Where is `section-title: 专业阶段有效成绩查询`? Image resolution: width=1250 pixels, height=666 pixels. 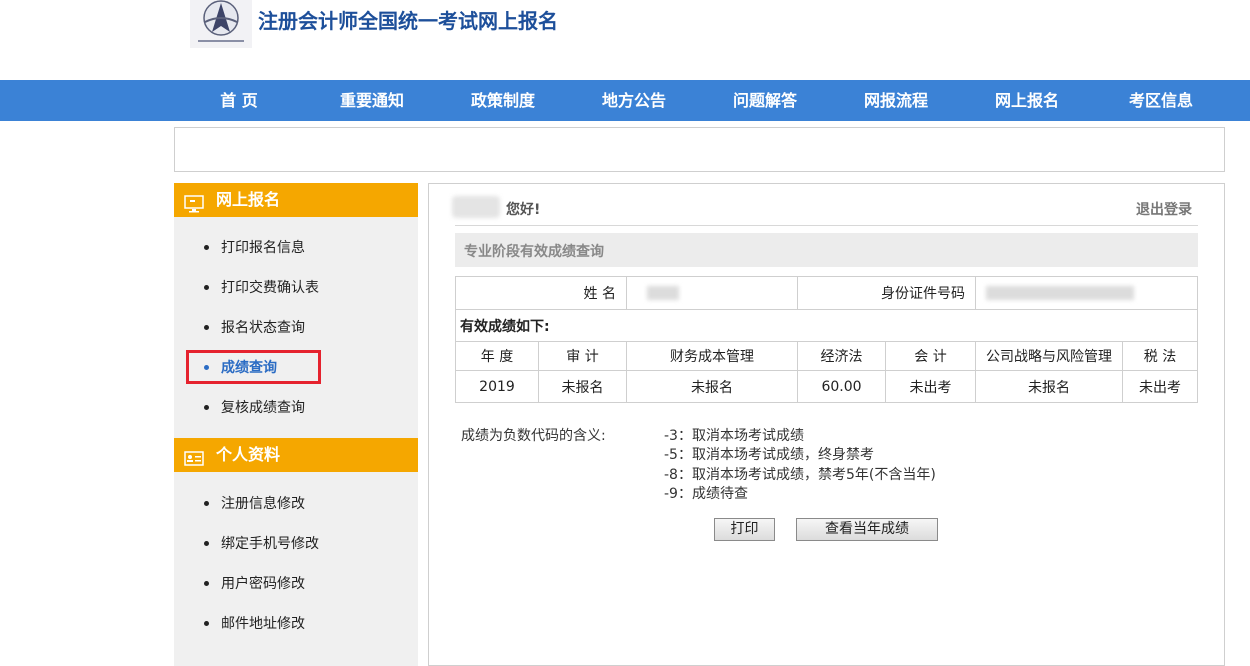 section-title: 专业阶段有效成绩查询 is located at coordinates (534, 252).